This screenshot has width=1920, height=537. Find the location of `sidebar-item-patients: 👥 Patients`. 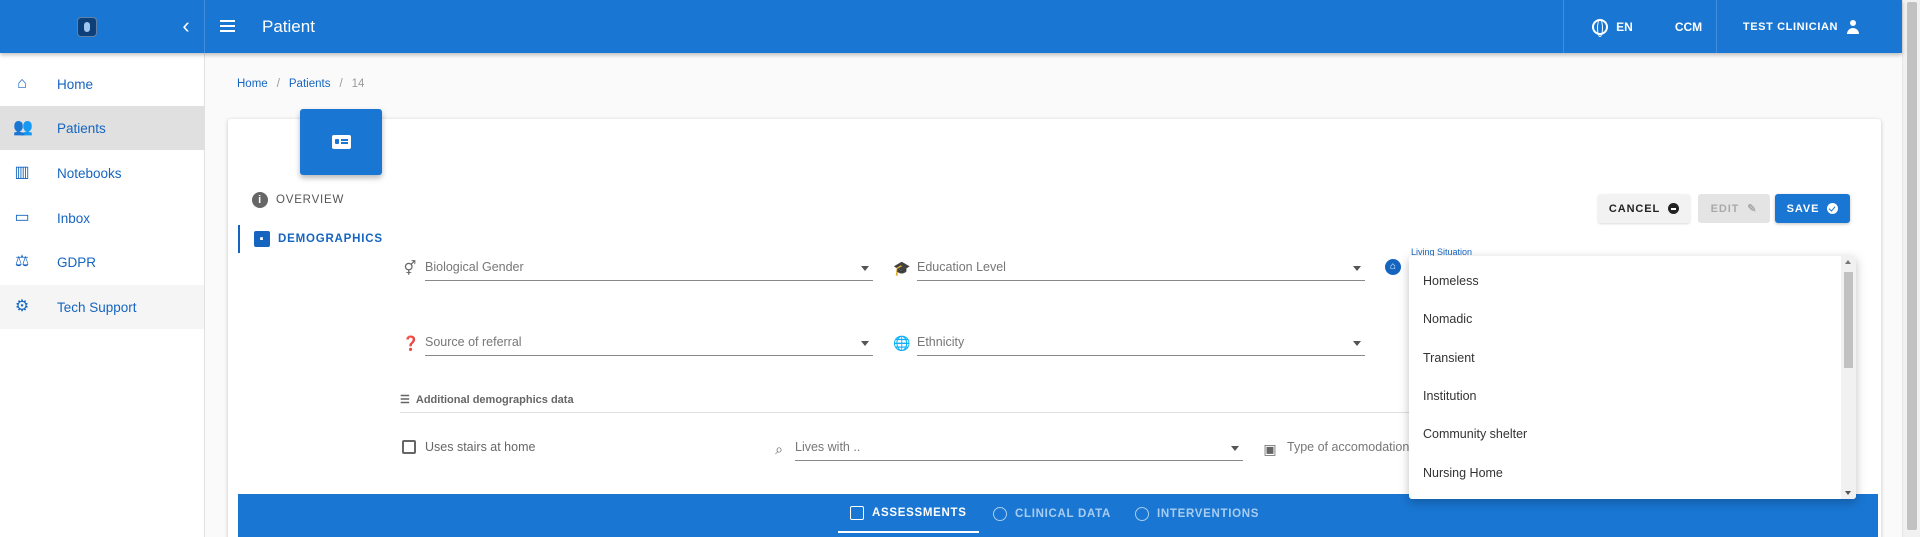

sidebar-item-patients: 👥 Patients is located at coordinates (102, 128).